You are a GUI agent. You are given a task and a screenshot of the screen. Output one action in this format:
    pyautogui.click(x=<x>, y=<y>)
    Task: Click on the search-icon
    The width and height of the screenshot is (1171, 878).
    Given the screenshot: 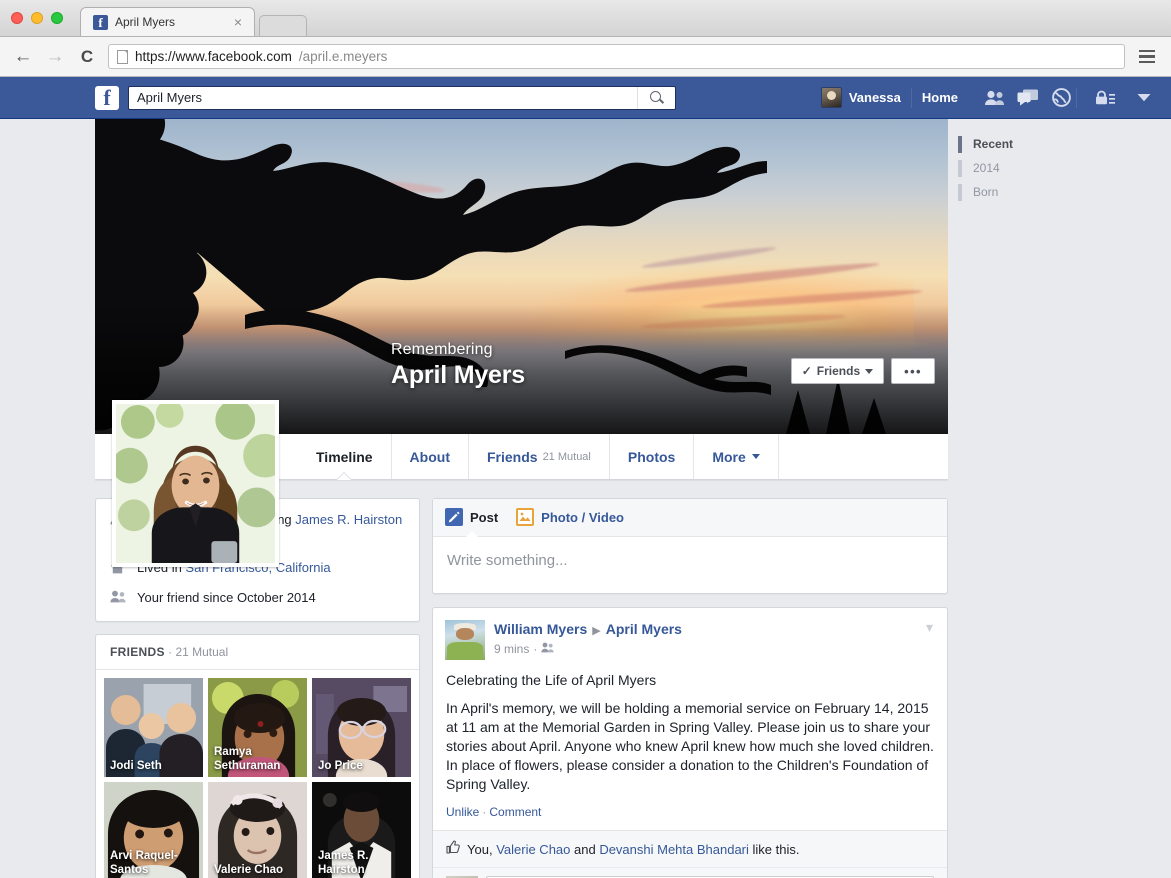 What is the action you would take?
    pyautogui.click(x=656, y=97)
    